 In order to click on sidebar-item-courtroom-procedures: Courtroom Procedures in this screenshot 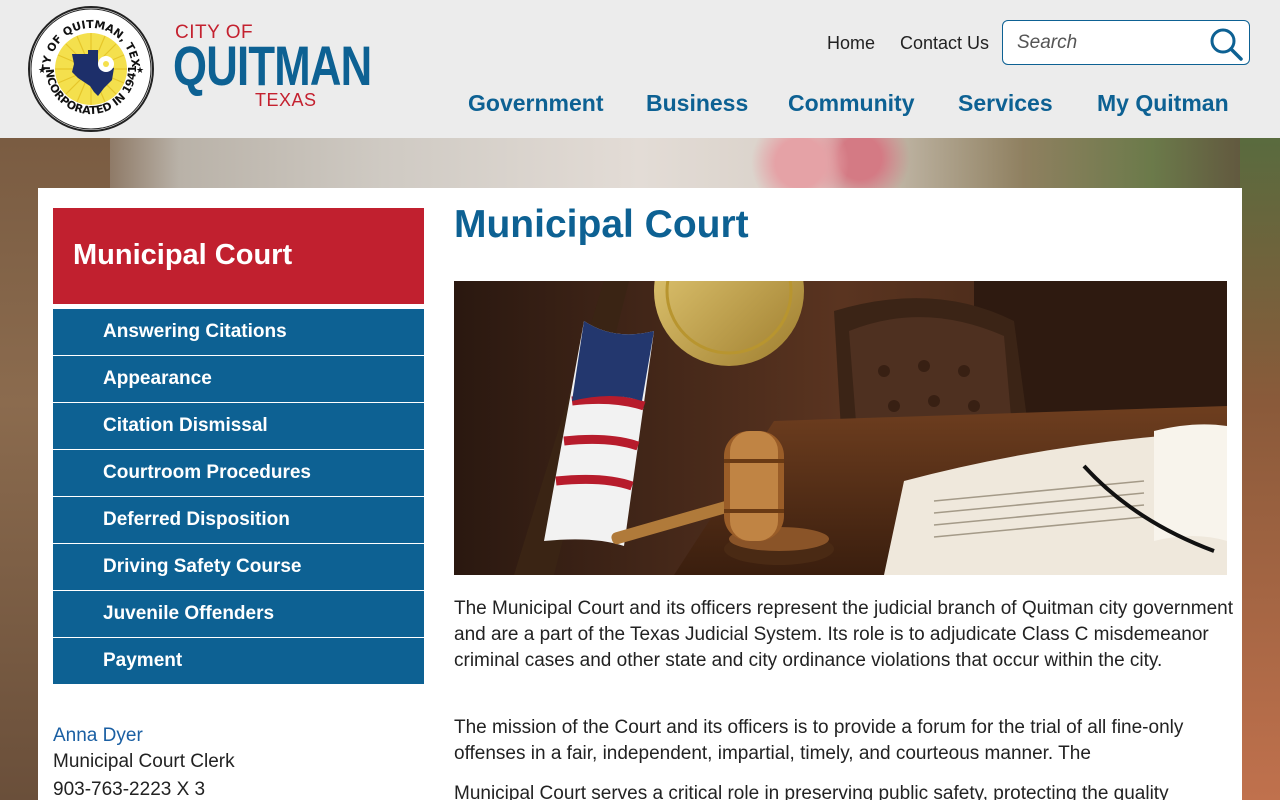, I will do `click(238, 473)`.